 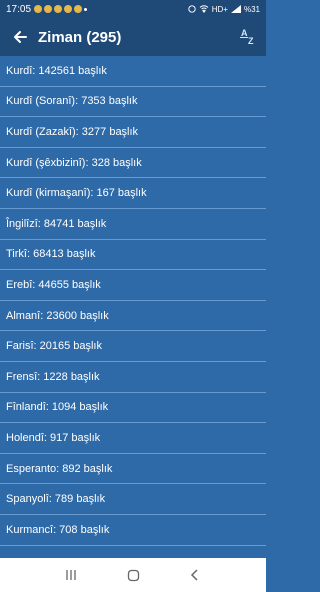 I want to click on list-item: Fînlandî: 1094 başlık, so click(x=133, y=408).